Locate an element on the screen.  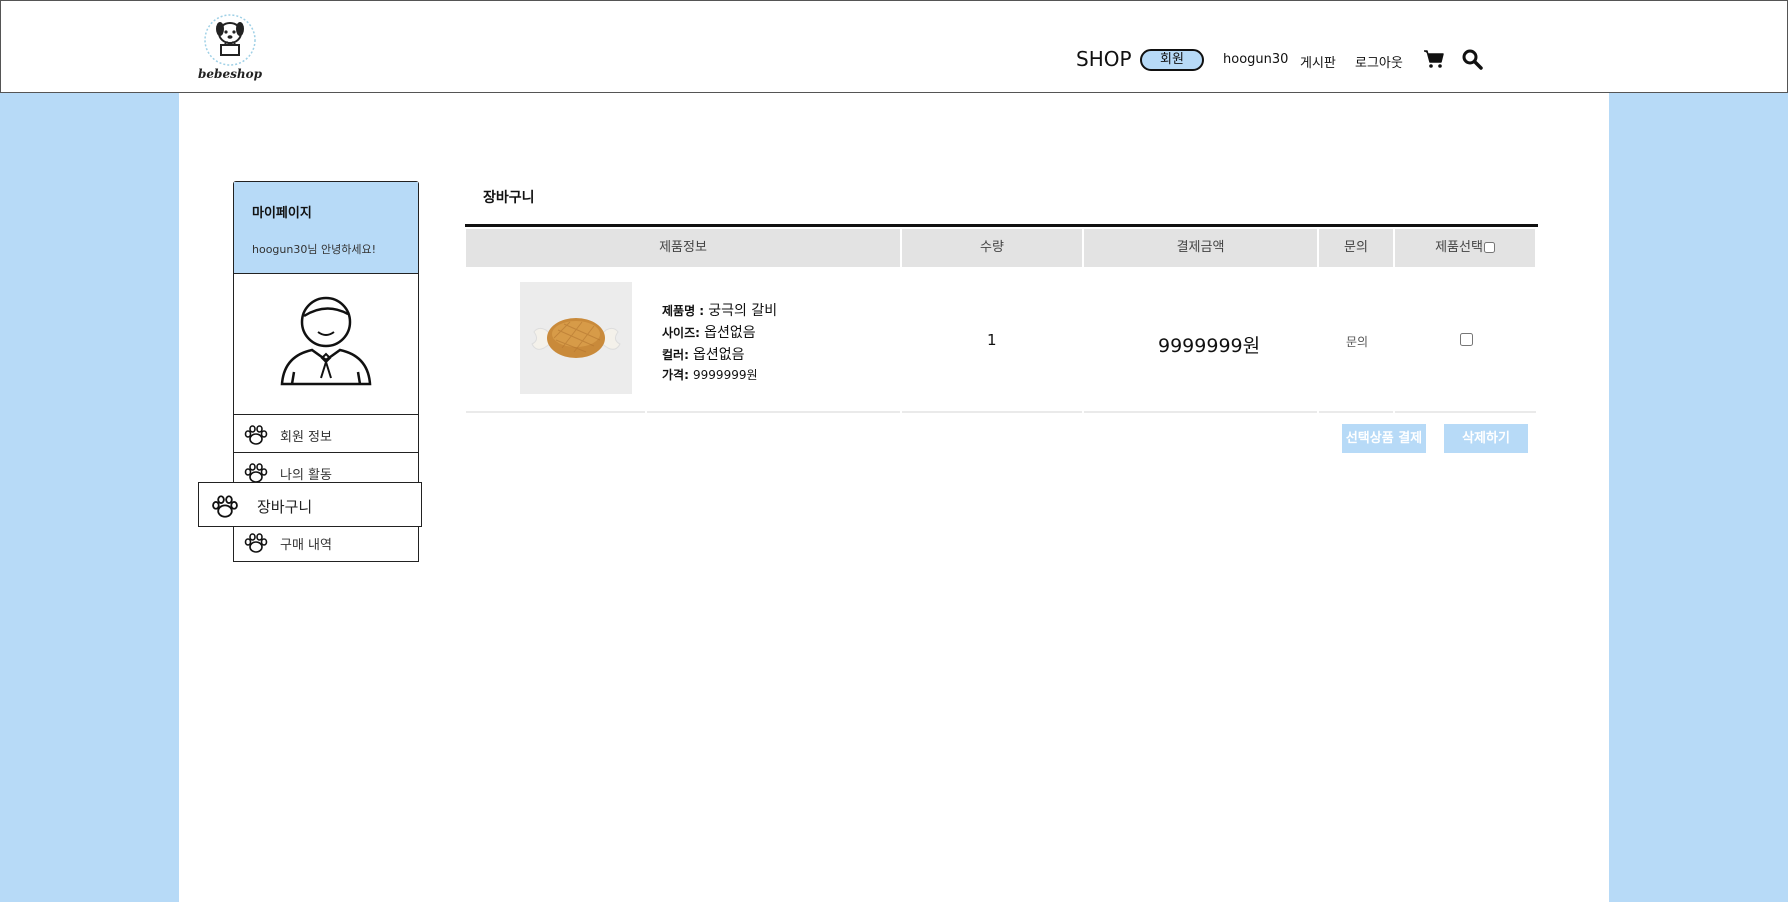
product-size-label: 사이즈: is located at coordinates (681, 333).